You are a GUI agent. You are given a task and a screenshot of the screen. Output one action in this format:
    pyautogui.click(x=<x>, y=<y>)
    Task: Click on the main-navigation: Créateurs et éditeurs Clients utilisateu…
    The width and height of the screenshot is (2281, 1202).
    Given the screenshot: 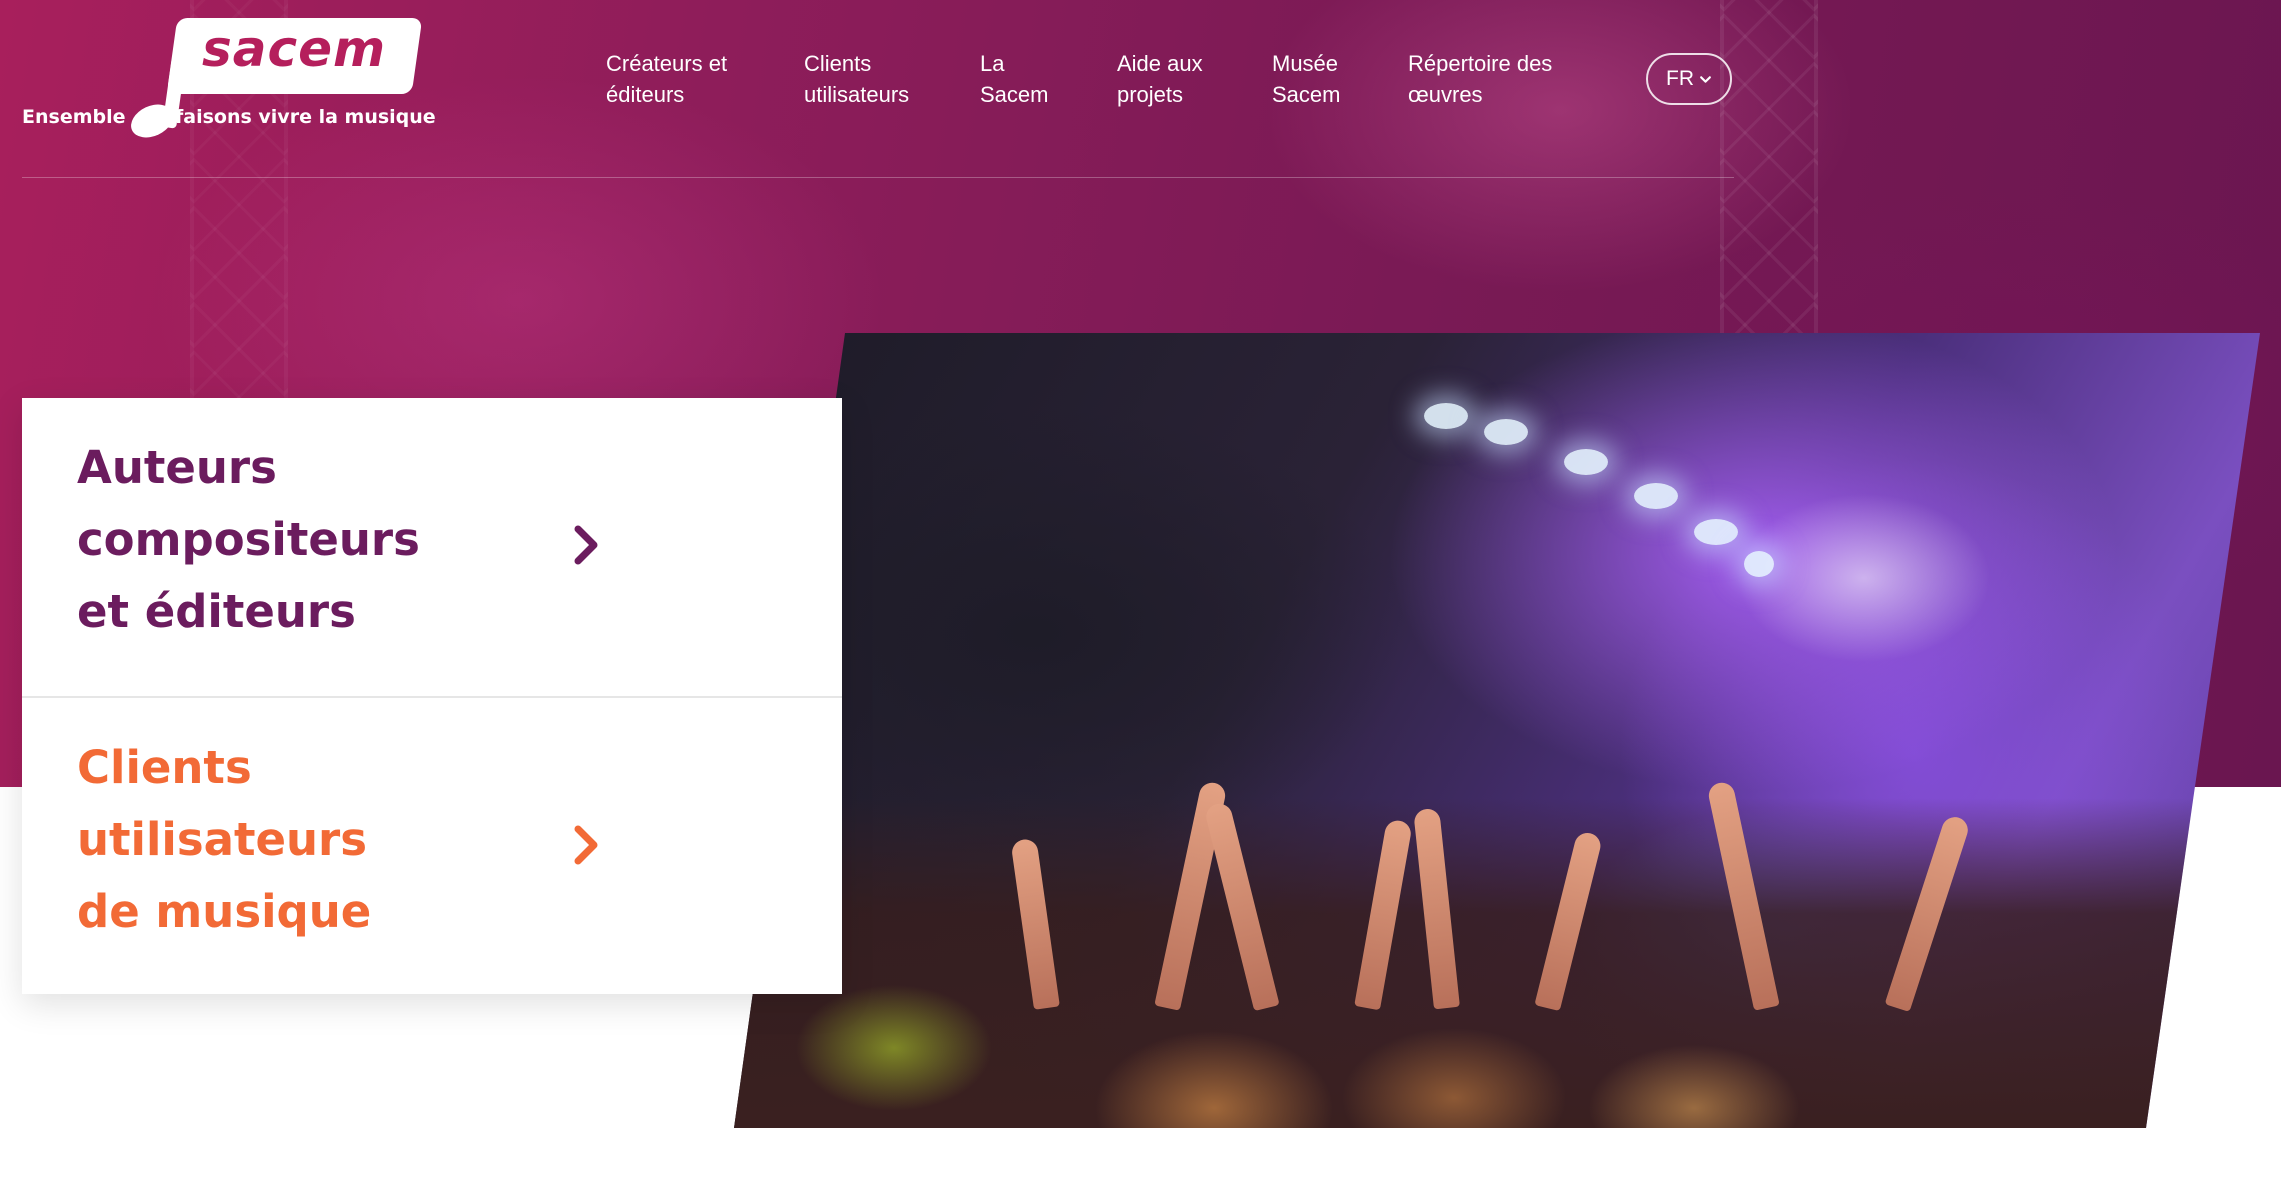 What is the action you would take?
    pyautogui.click(x=870, y=83)
    